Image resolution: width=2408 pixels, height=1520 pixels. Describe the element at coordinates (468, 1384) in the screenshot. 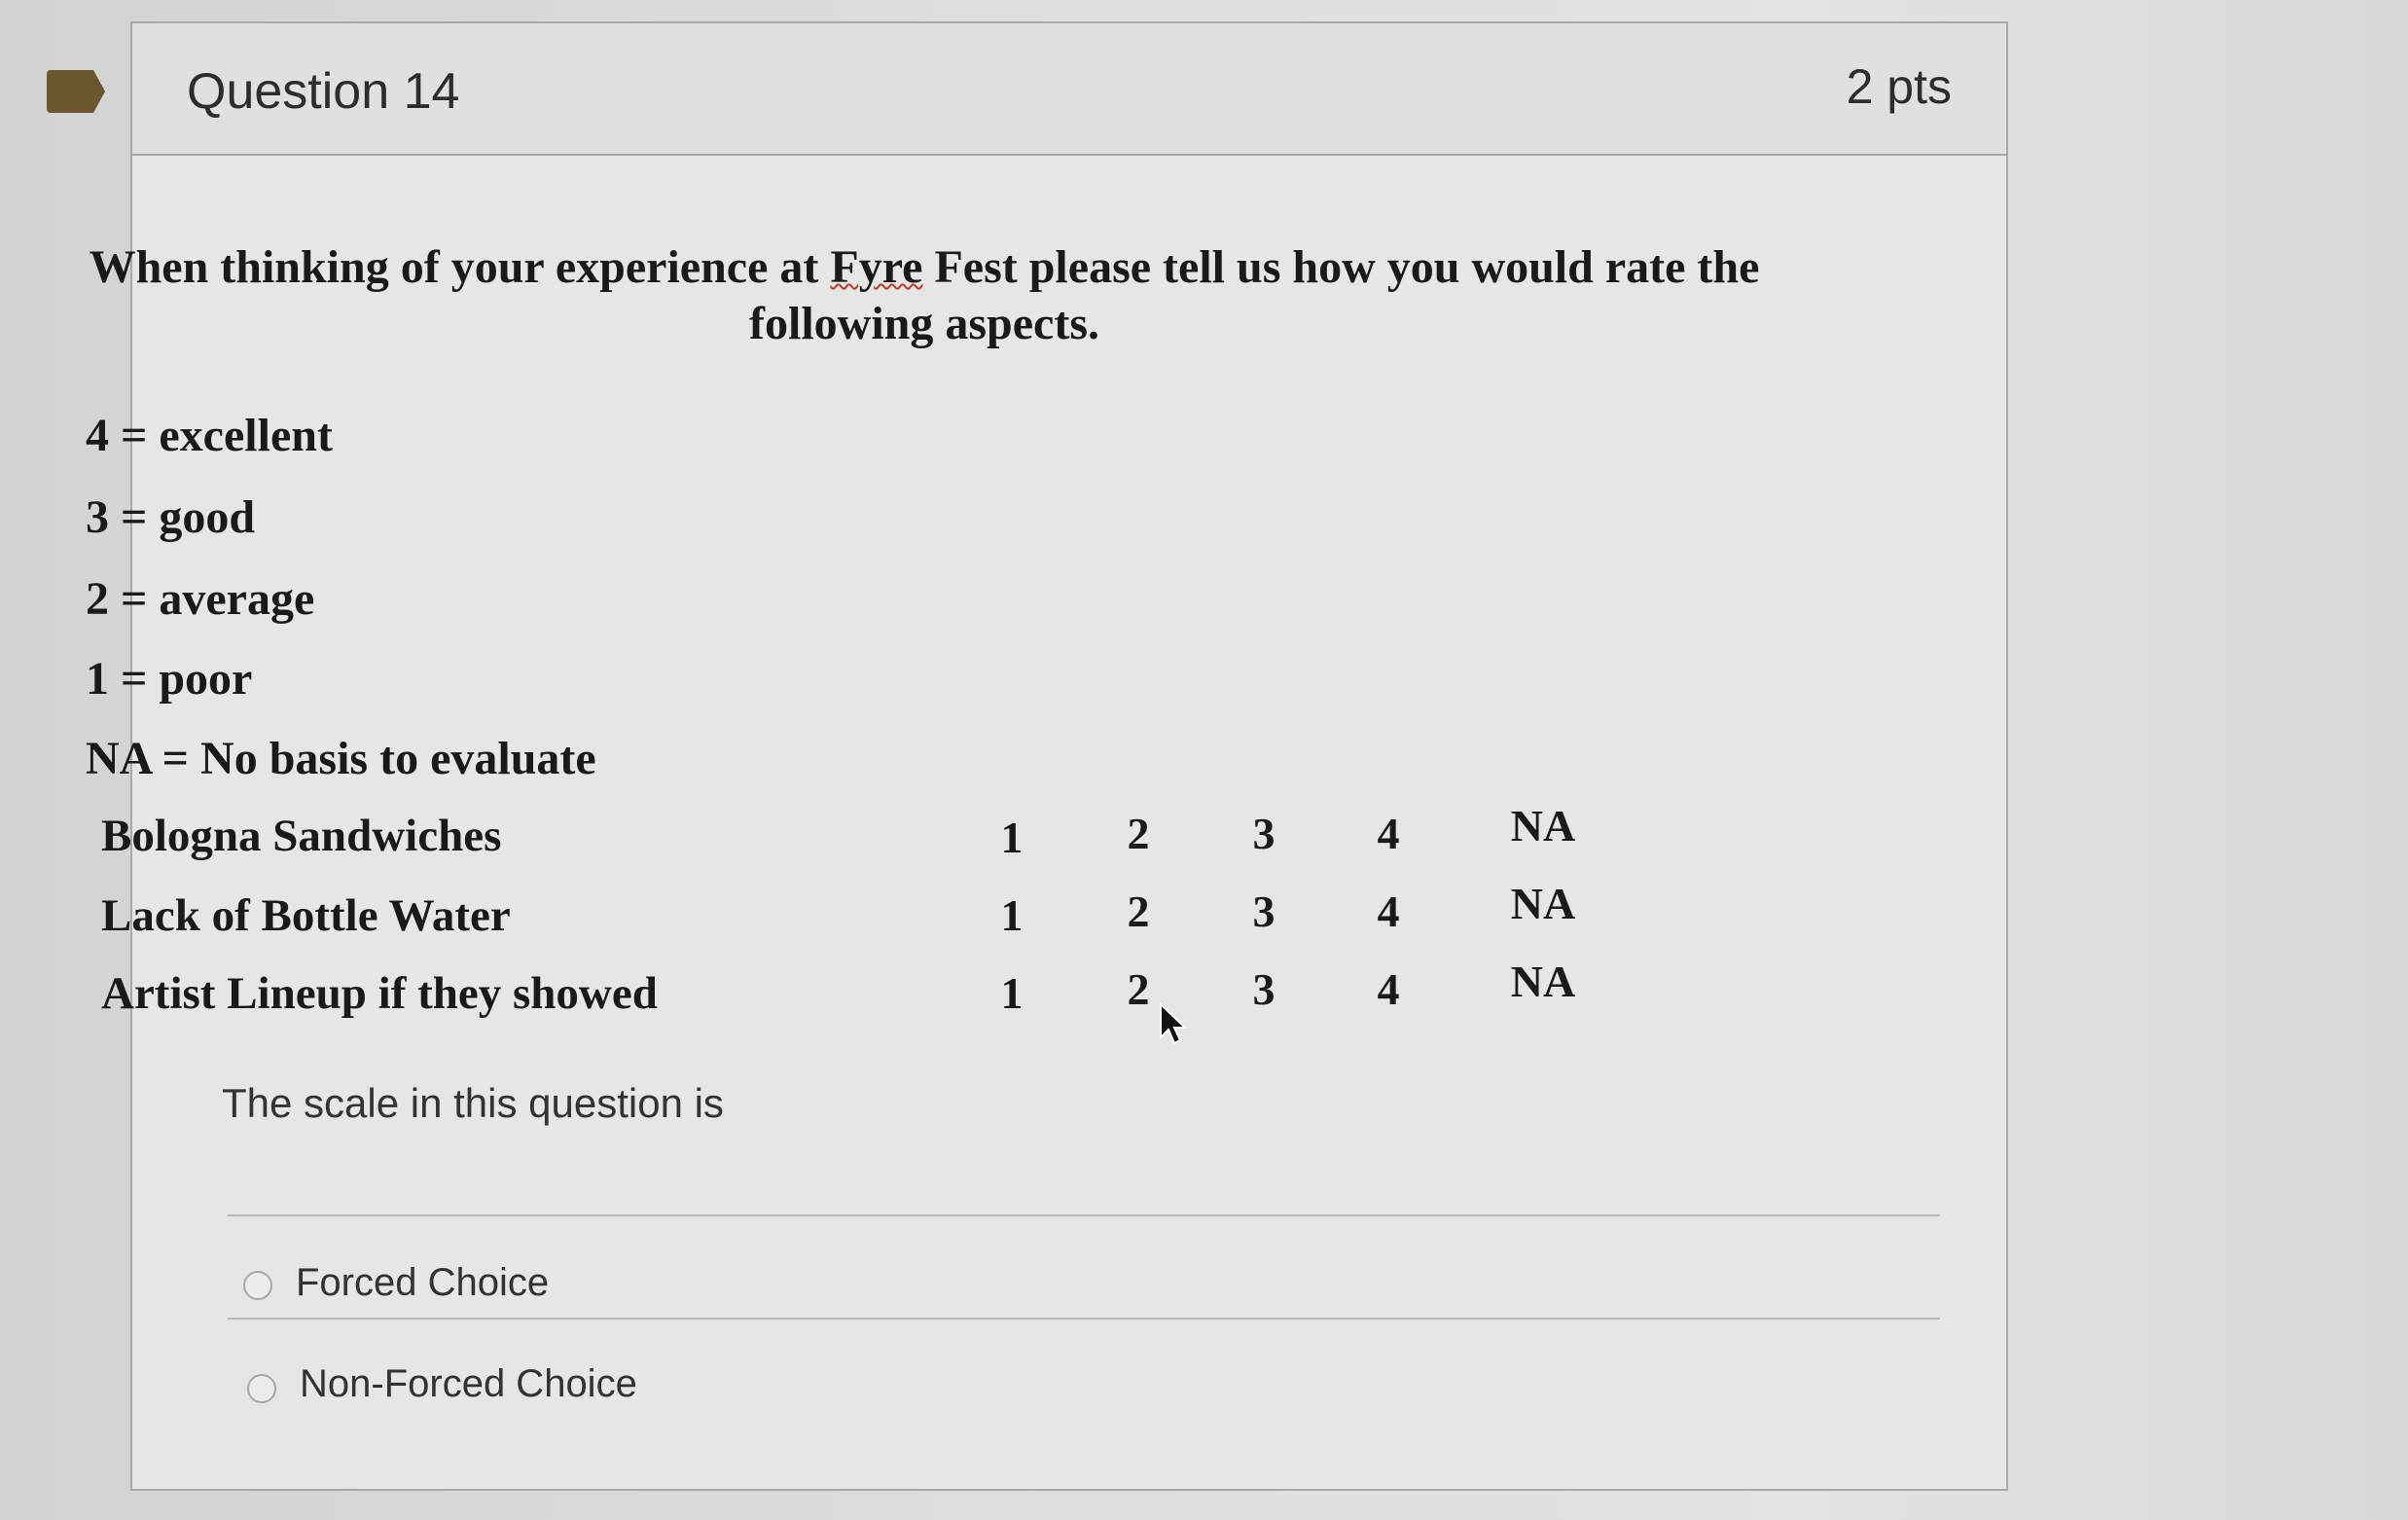

I see `option-non-forced-choice: Non-Forced Choice` at that location.